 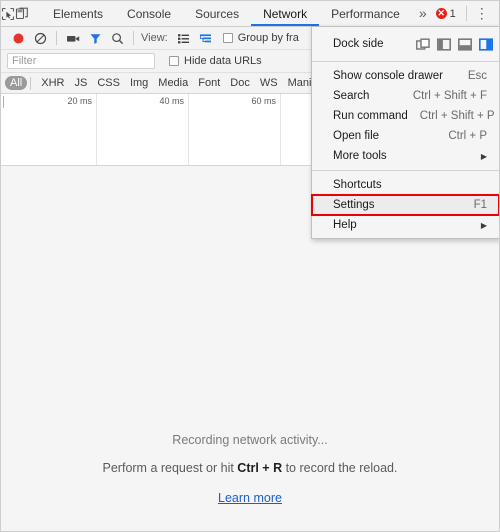 I want to click on type-filter-xhr: XHR, so click(x=52, y=83).